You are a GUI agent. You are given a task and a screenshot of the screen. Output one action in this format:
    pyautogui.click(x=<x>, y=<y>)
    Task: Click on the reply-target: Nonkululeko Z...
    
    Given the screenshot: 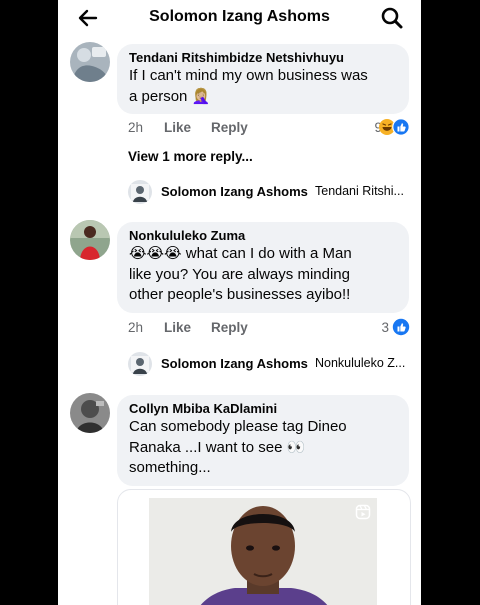 What is the action you would take?
    pyautogui.click(x=360, y=363)
    